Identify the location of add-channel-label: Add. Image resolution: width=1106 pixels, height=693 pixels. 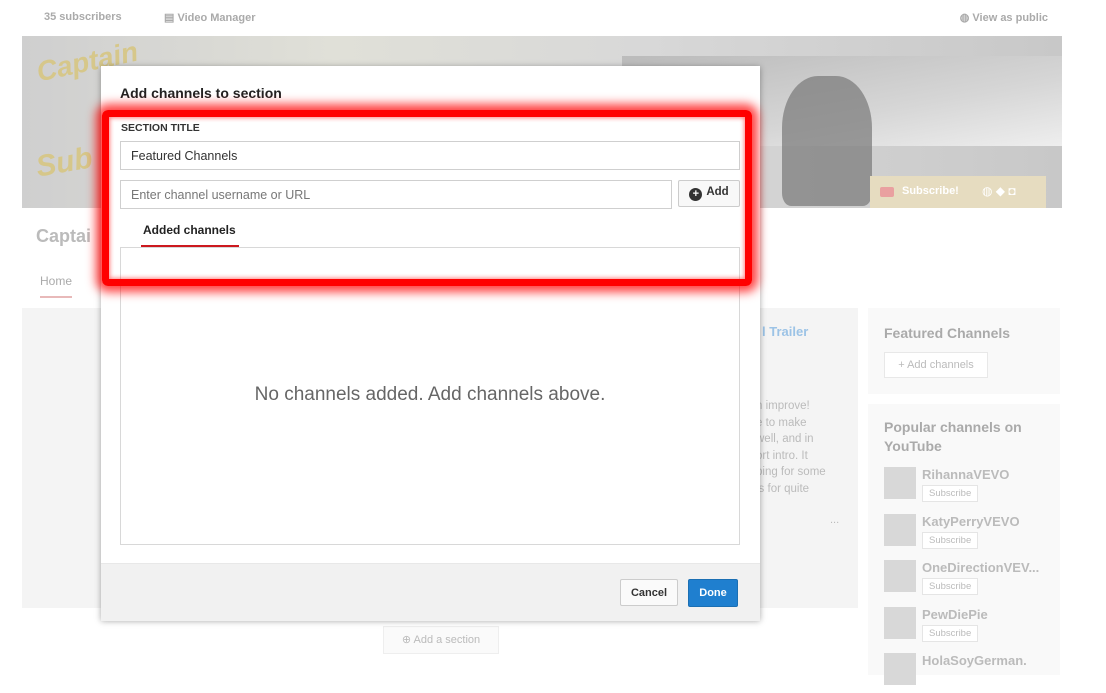
(717, 192).